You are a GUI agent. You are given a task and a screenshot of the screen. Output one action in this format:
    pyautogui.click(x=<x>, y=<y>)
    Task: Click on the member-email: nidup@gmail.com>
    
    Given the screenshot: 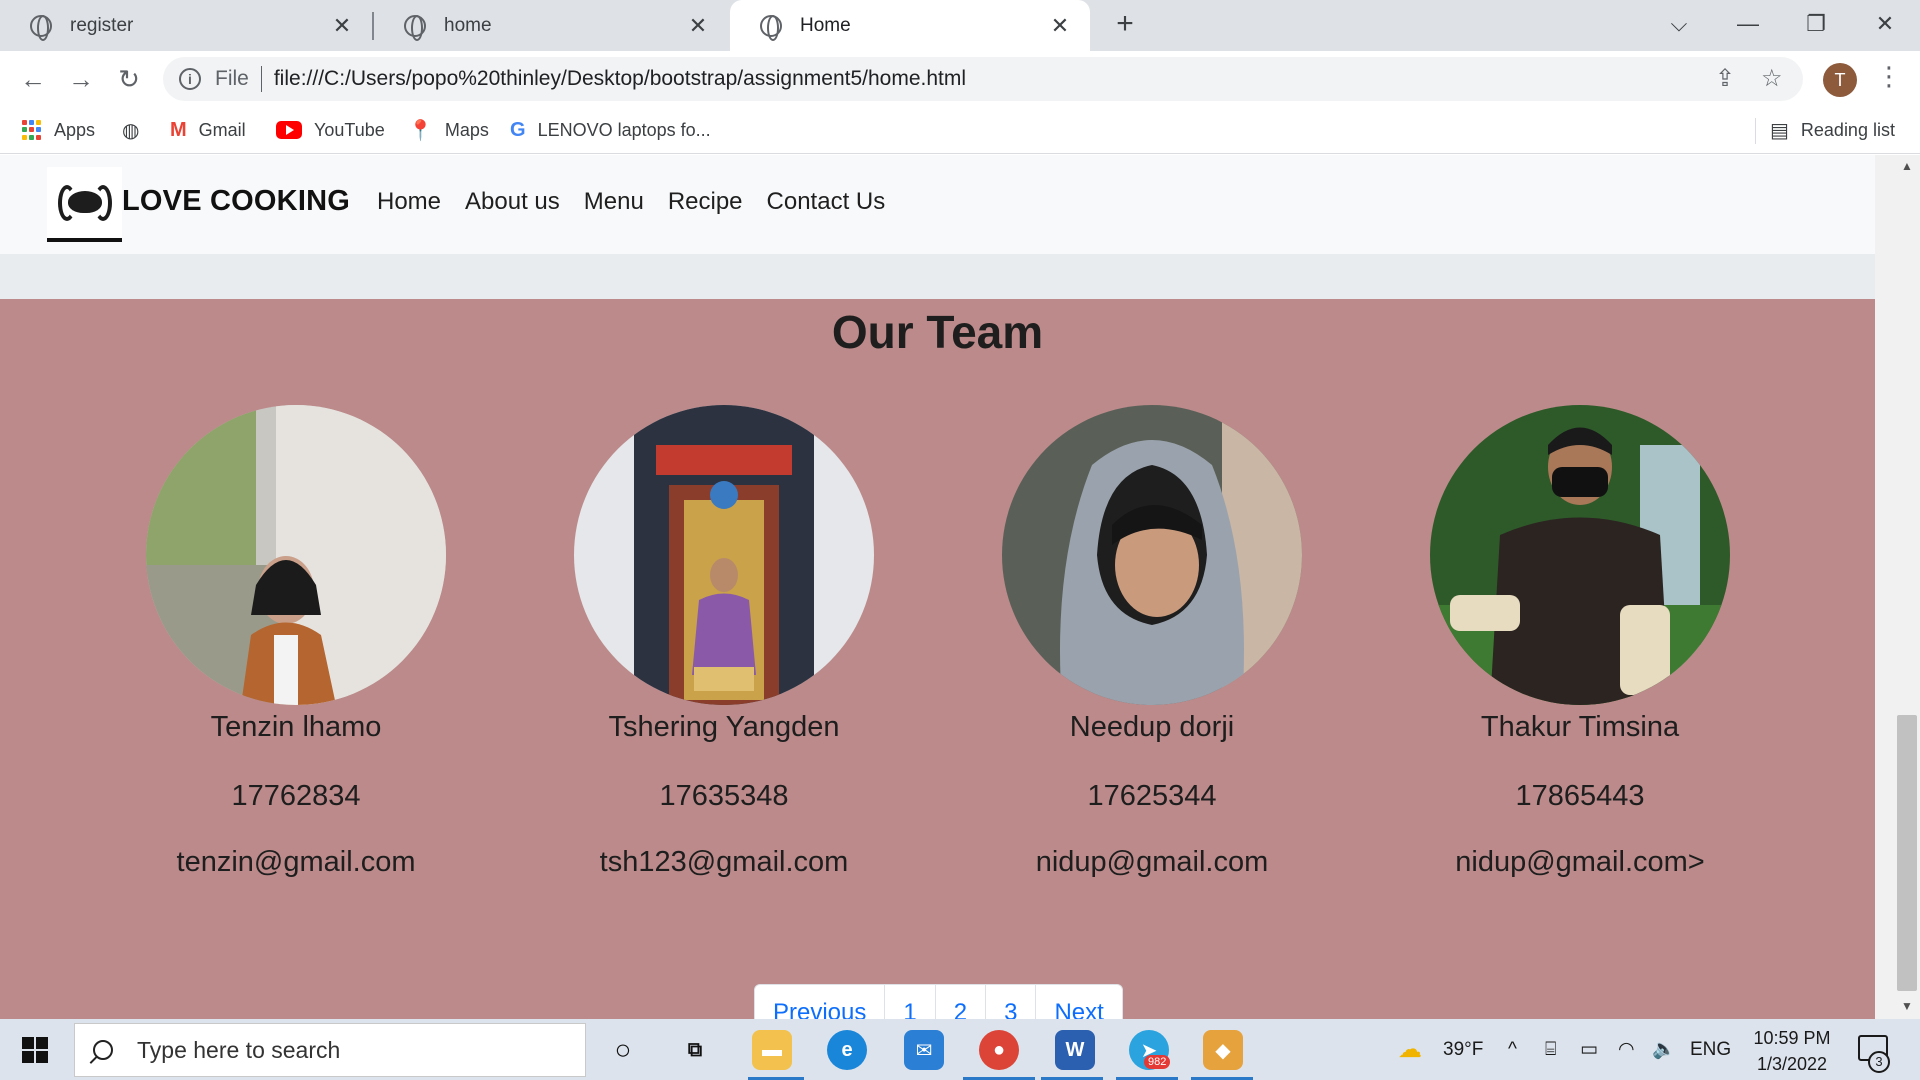 What is the action you would take?
    pyautogui.click(x=1580, y=862)
    